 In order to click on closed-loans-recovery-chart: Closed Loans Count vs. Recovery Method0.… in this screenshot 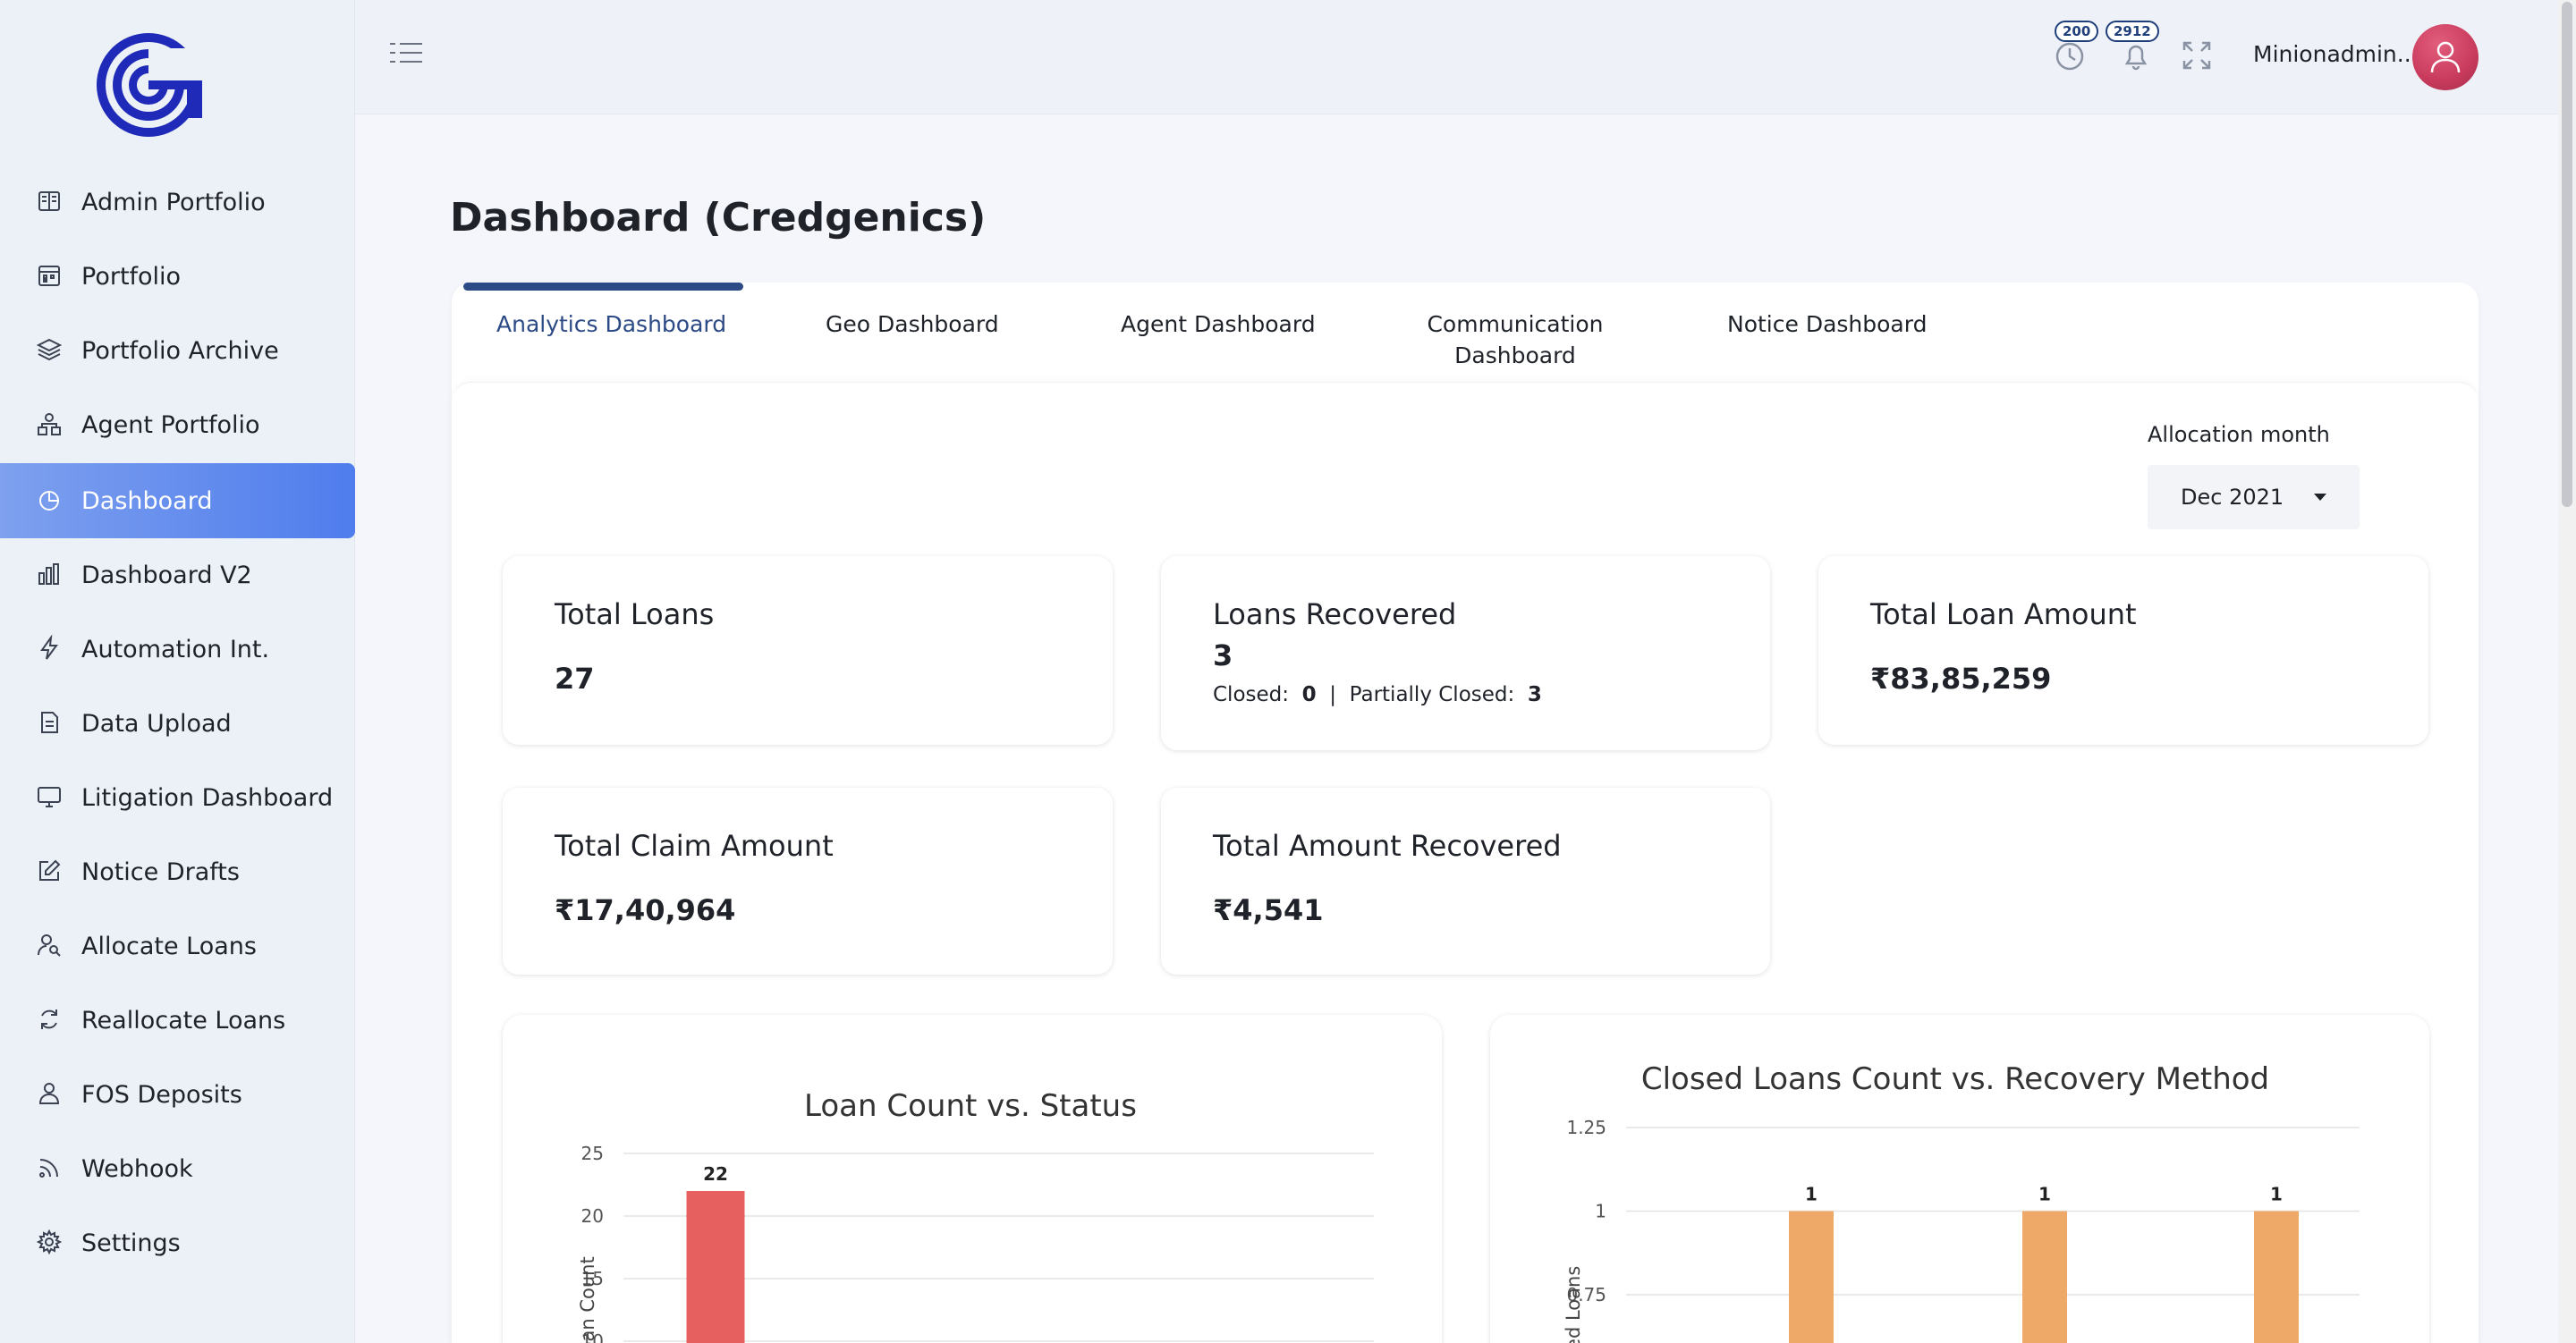, I will do `click(1961, 1202)`.